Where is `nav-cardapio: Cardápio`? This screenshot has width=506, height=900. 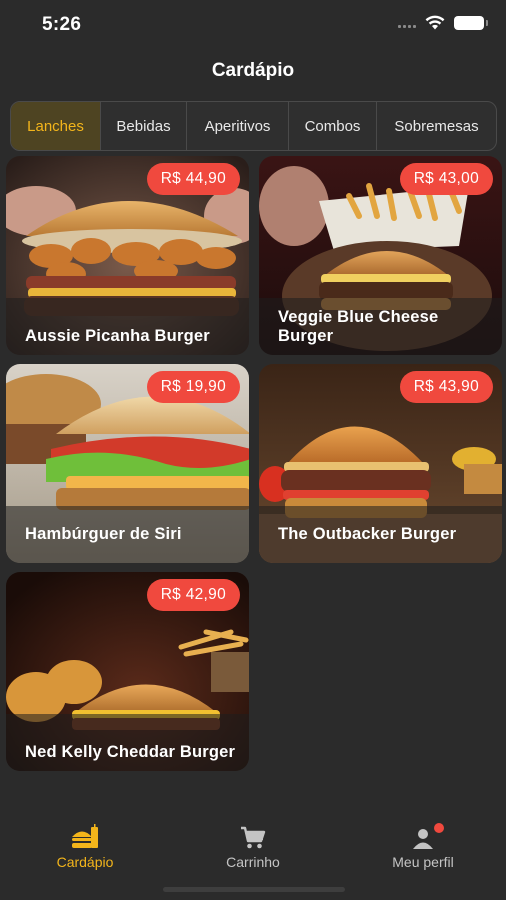
nav-cardapio: Cardápio is located at coordinates (85, 846).